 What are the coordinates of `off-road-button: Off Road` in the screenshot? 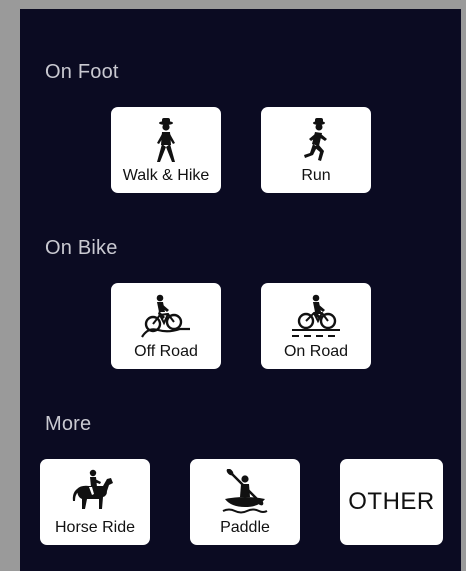 It's located at (166, 326).